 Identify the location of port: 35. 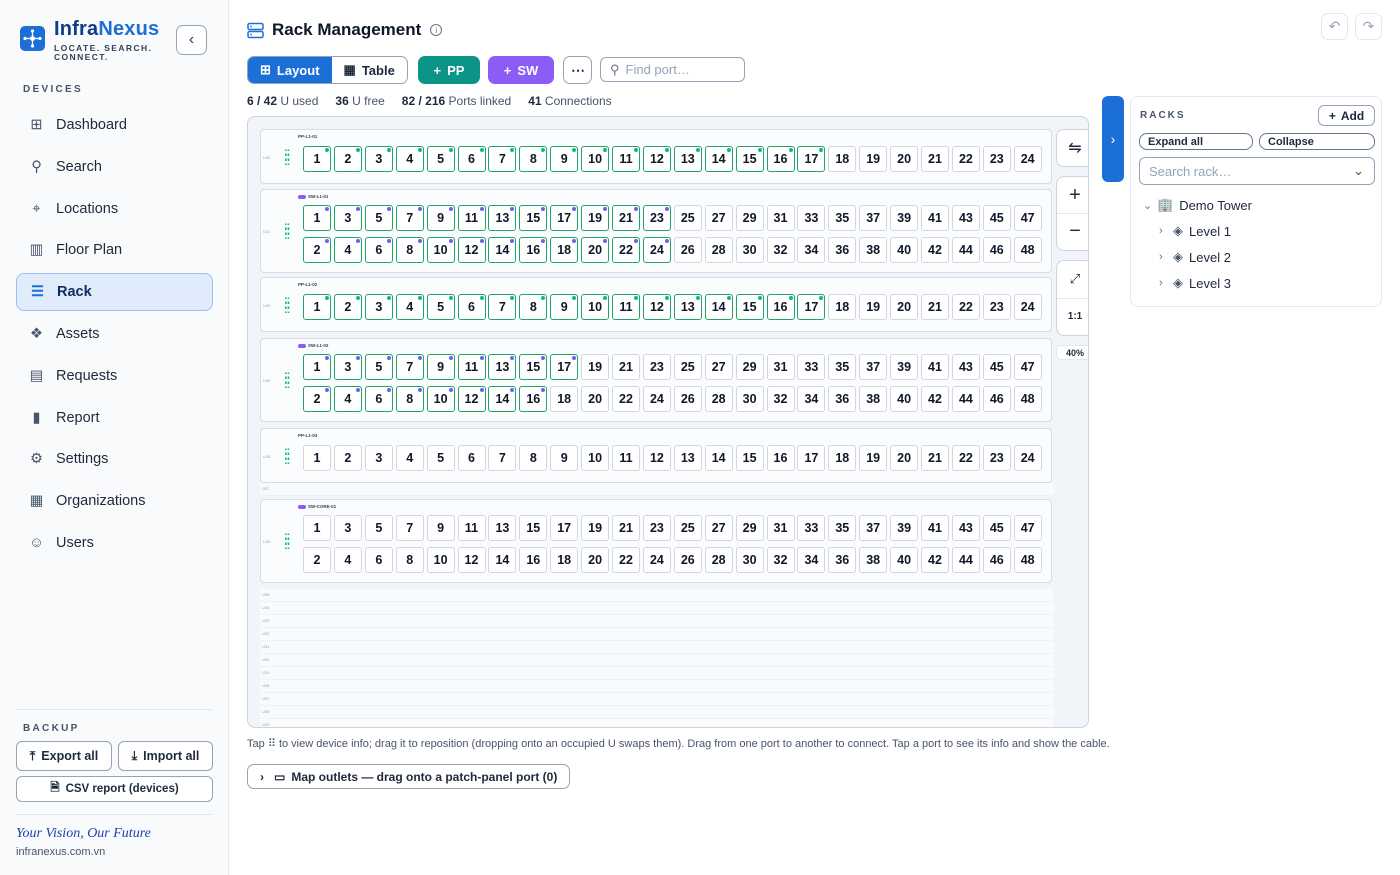
(842, 367).